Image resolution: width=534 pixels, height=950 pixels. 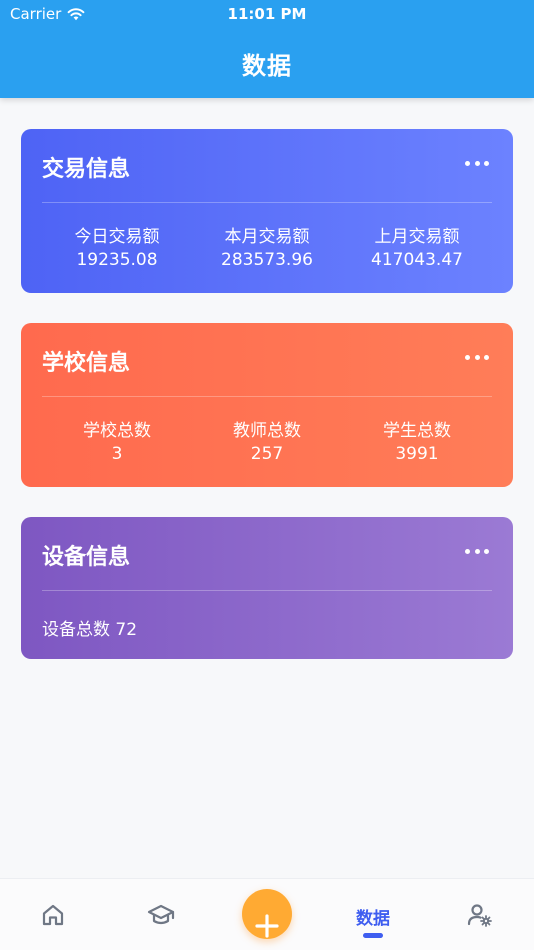 I want to click on stat-label: 学生总数, so click(x=417, y=431).